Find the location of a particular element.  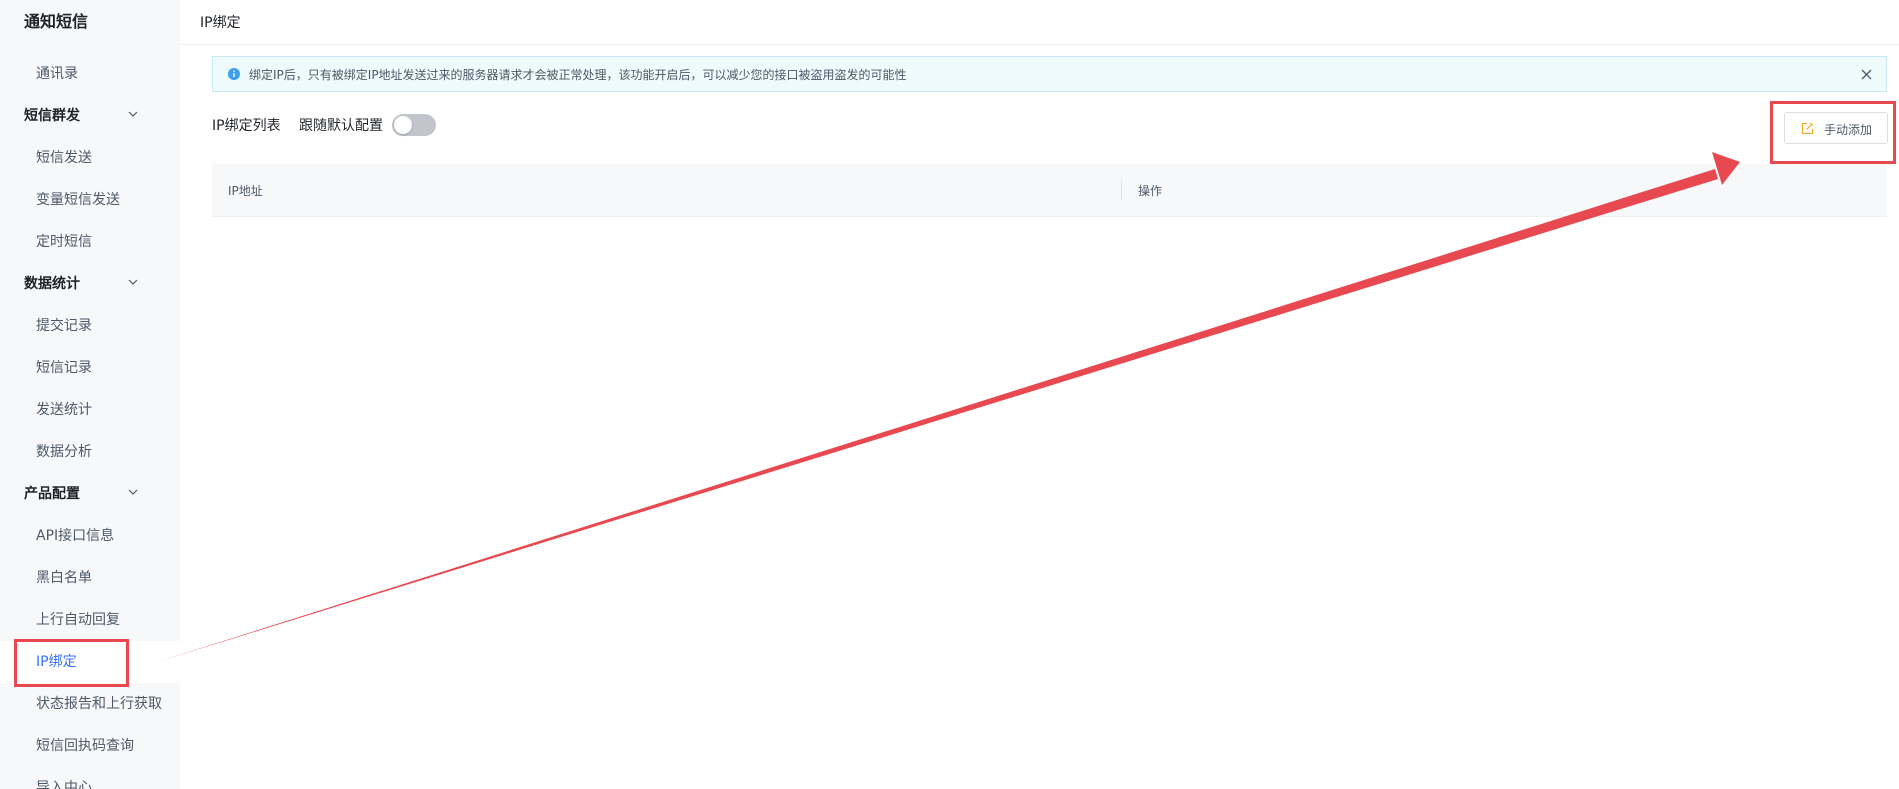

toggle-knob is located at coordinates (403, 125).